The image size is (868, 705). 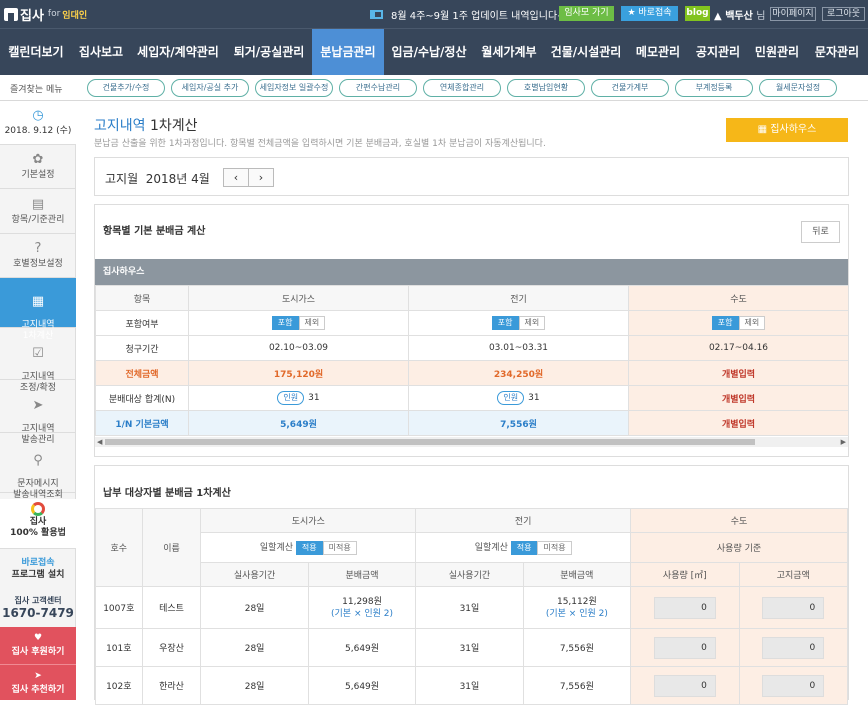 What do you see at coordinates (577, 574) in the screenshot?
I see `sub-amount: 분배금액` at bounding box center [577, 574].